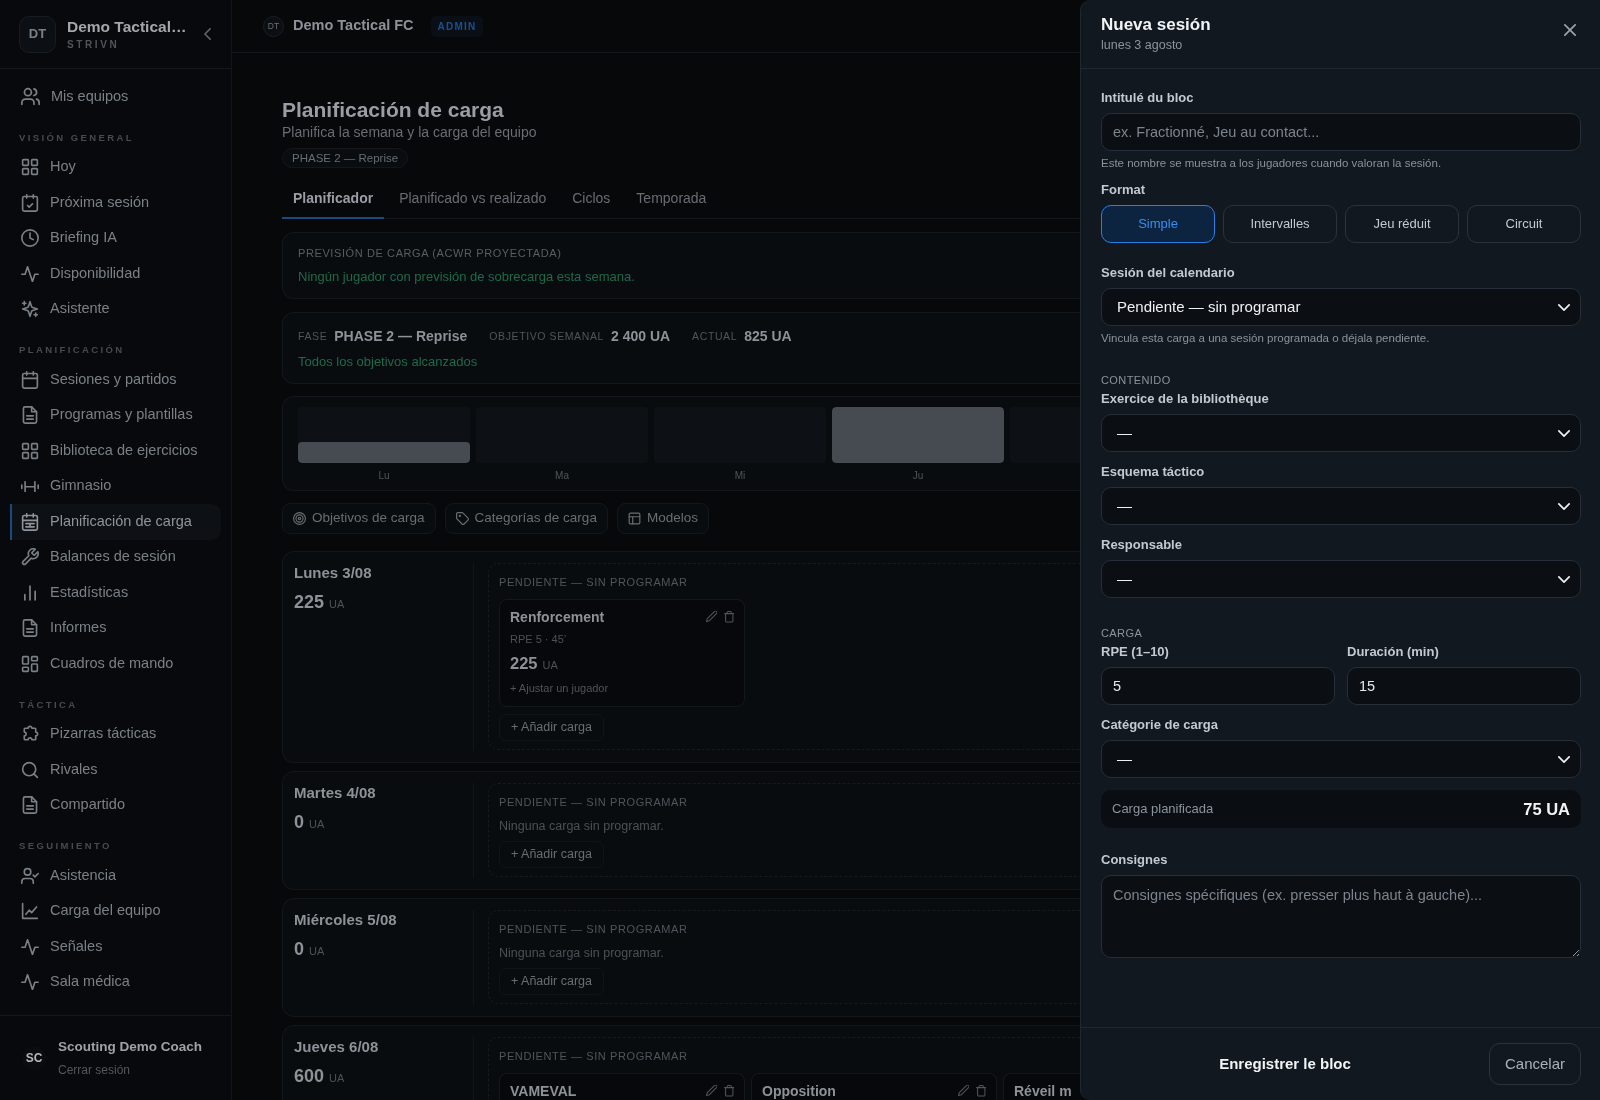 The height and width of the screenshot is (1100, 1600). I want to click on stat-label: ACTUAL, so click(715, 336).